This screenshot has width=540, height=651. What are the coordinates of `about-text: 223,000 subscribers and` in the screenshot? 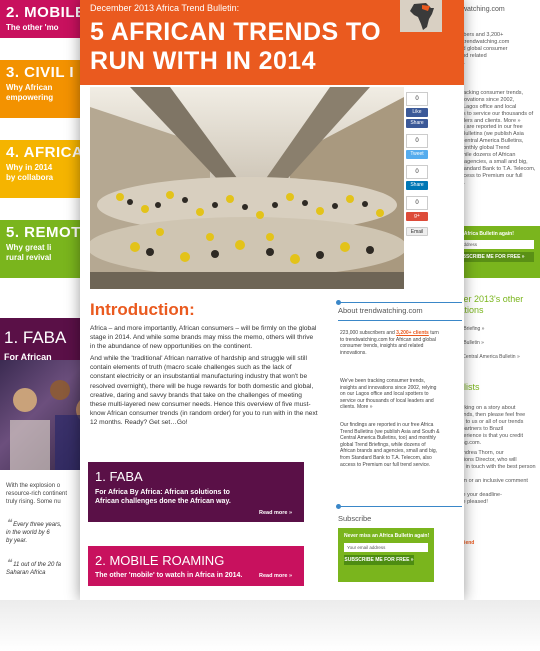 It's located at (368, 333).